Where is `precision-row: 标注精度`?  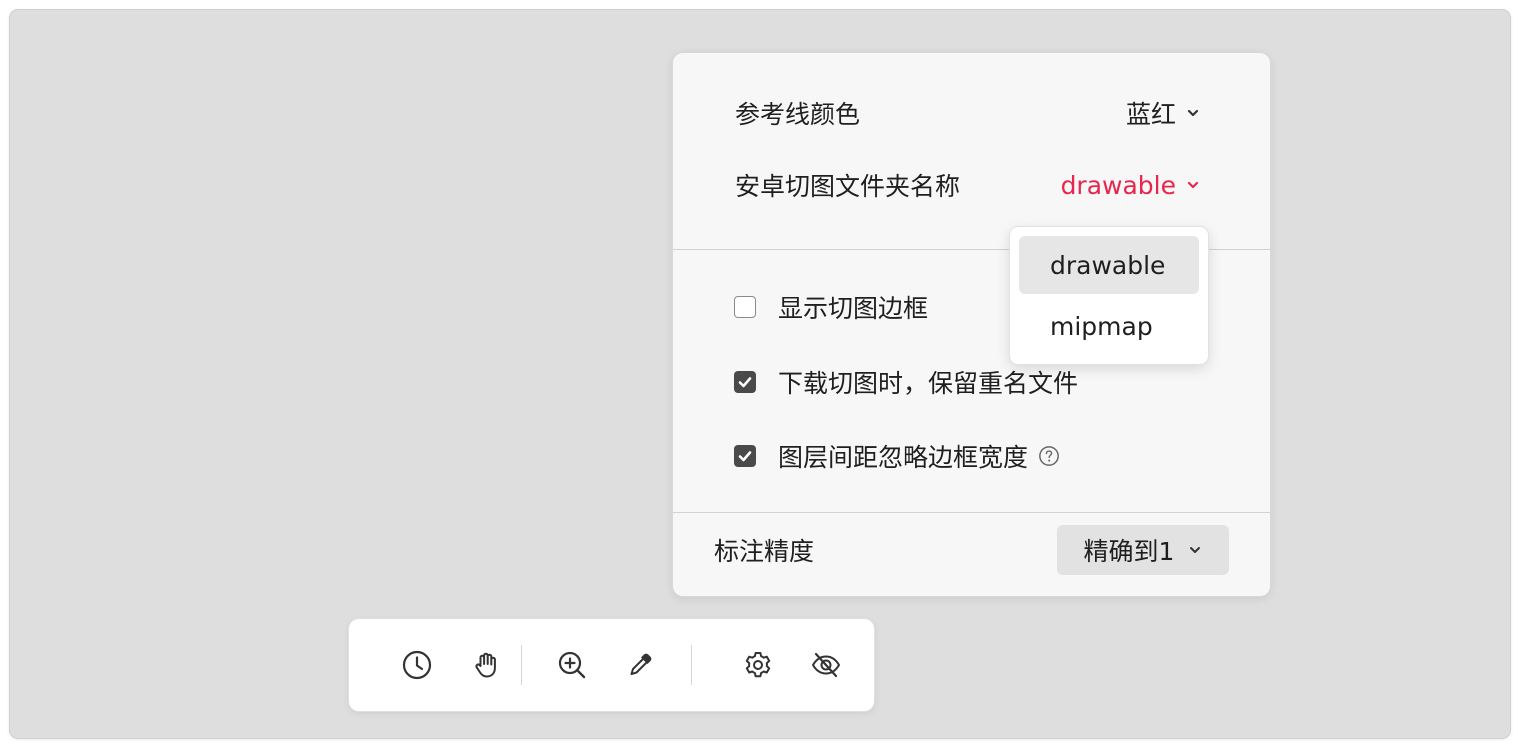
precision-row: 标注精度 is located at coordinates (764, 550).